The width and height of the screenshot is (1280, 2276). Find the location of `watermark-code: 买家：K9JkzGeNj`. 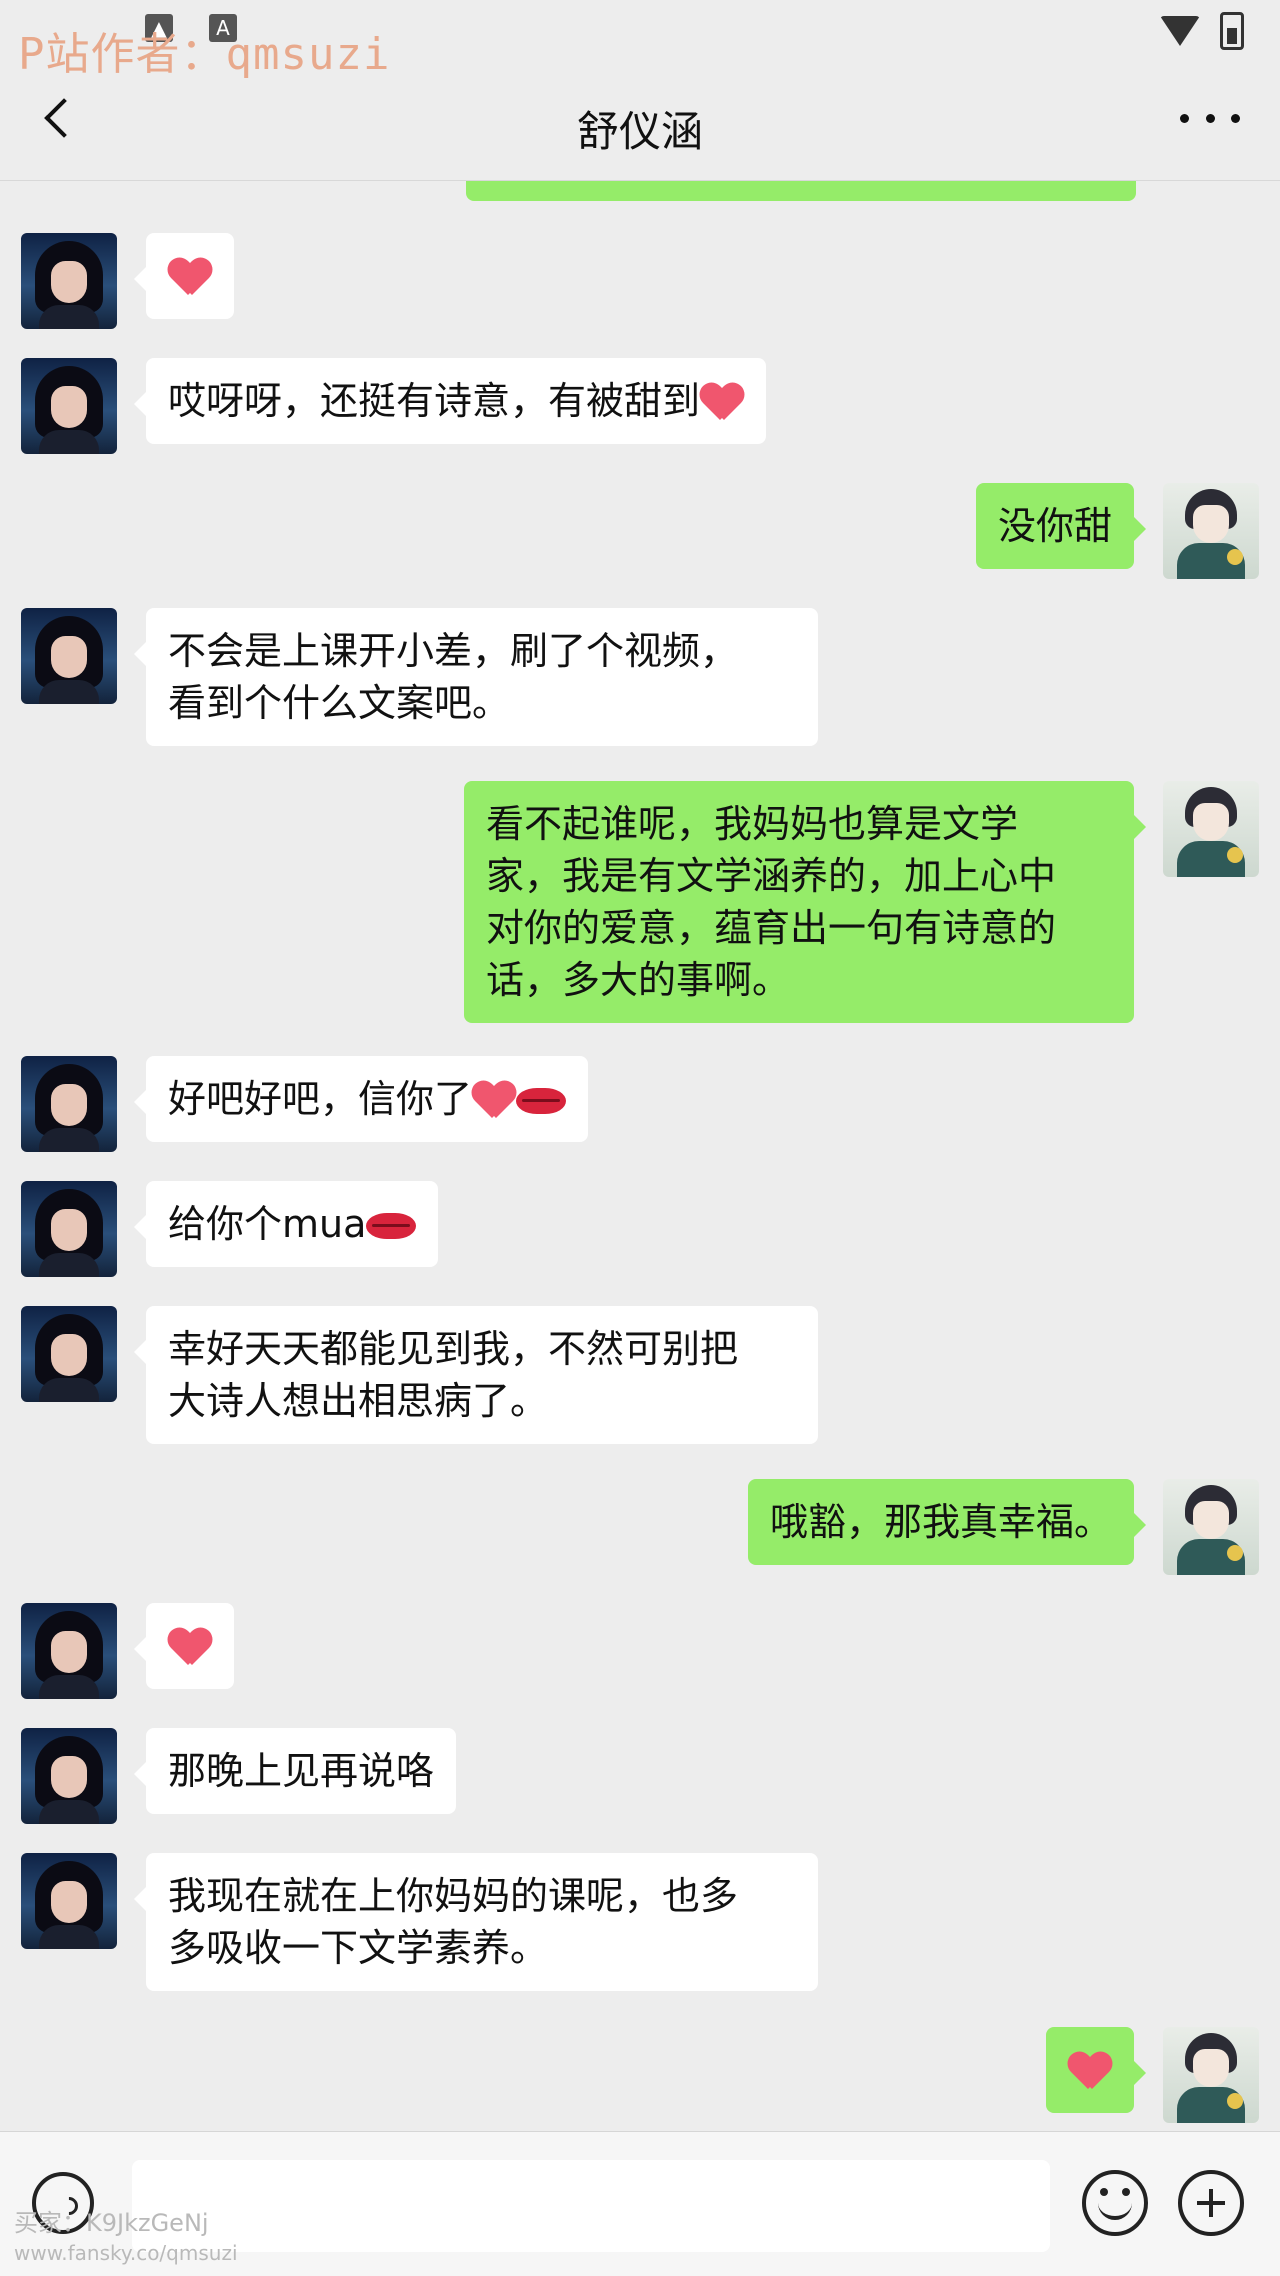

watermark-code: 买家：K9JkzGeNj is located at coordinates (111, 2223).